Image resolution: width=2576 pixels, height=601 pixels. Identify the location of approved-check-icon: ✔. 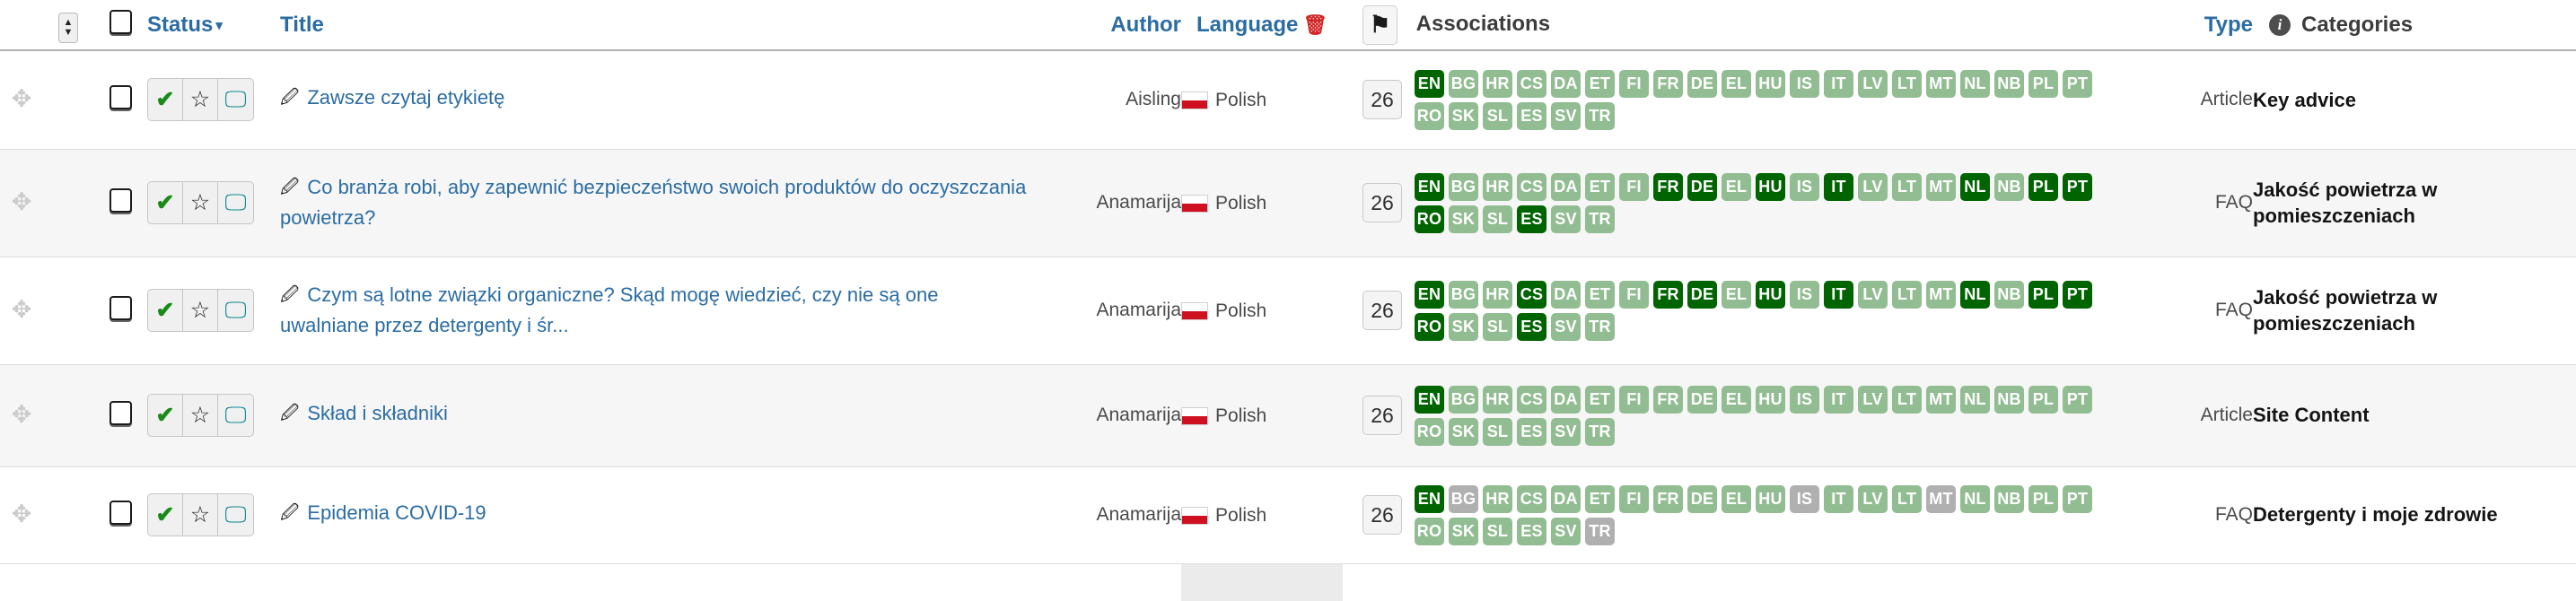
(165, 515).